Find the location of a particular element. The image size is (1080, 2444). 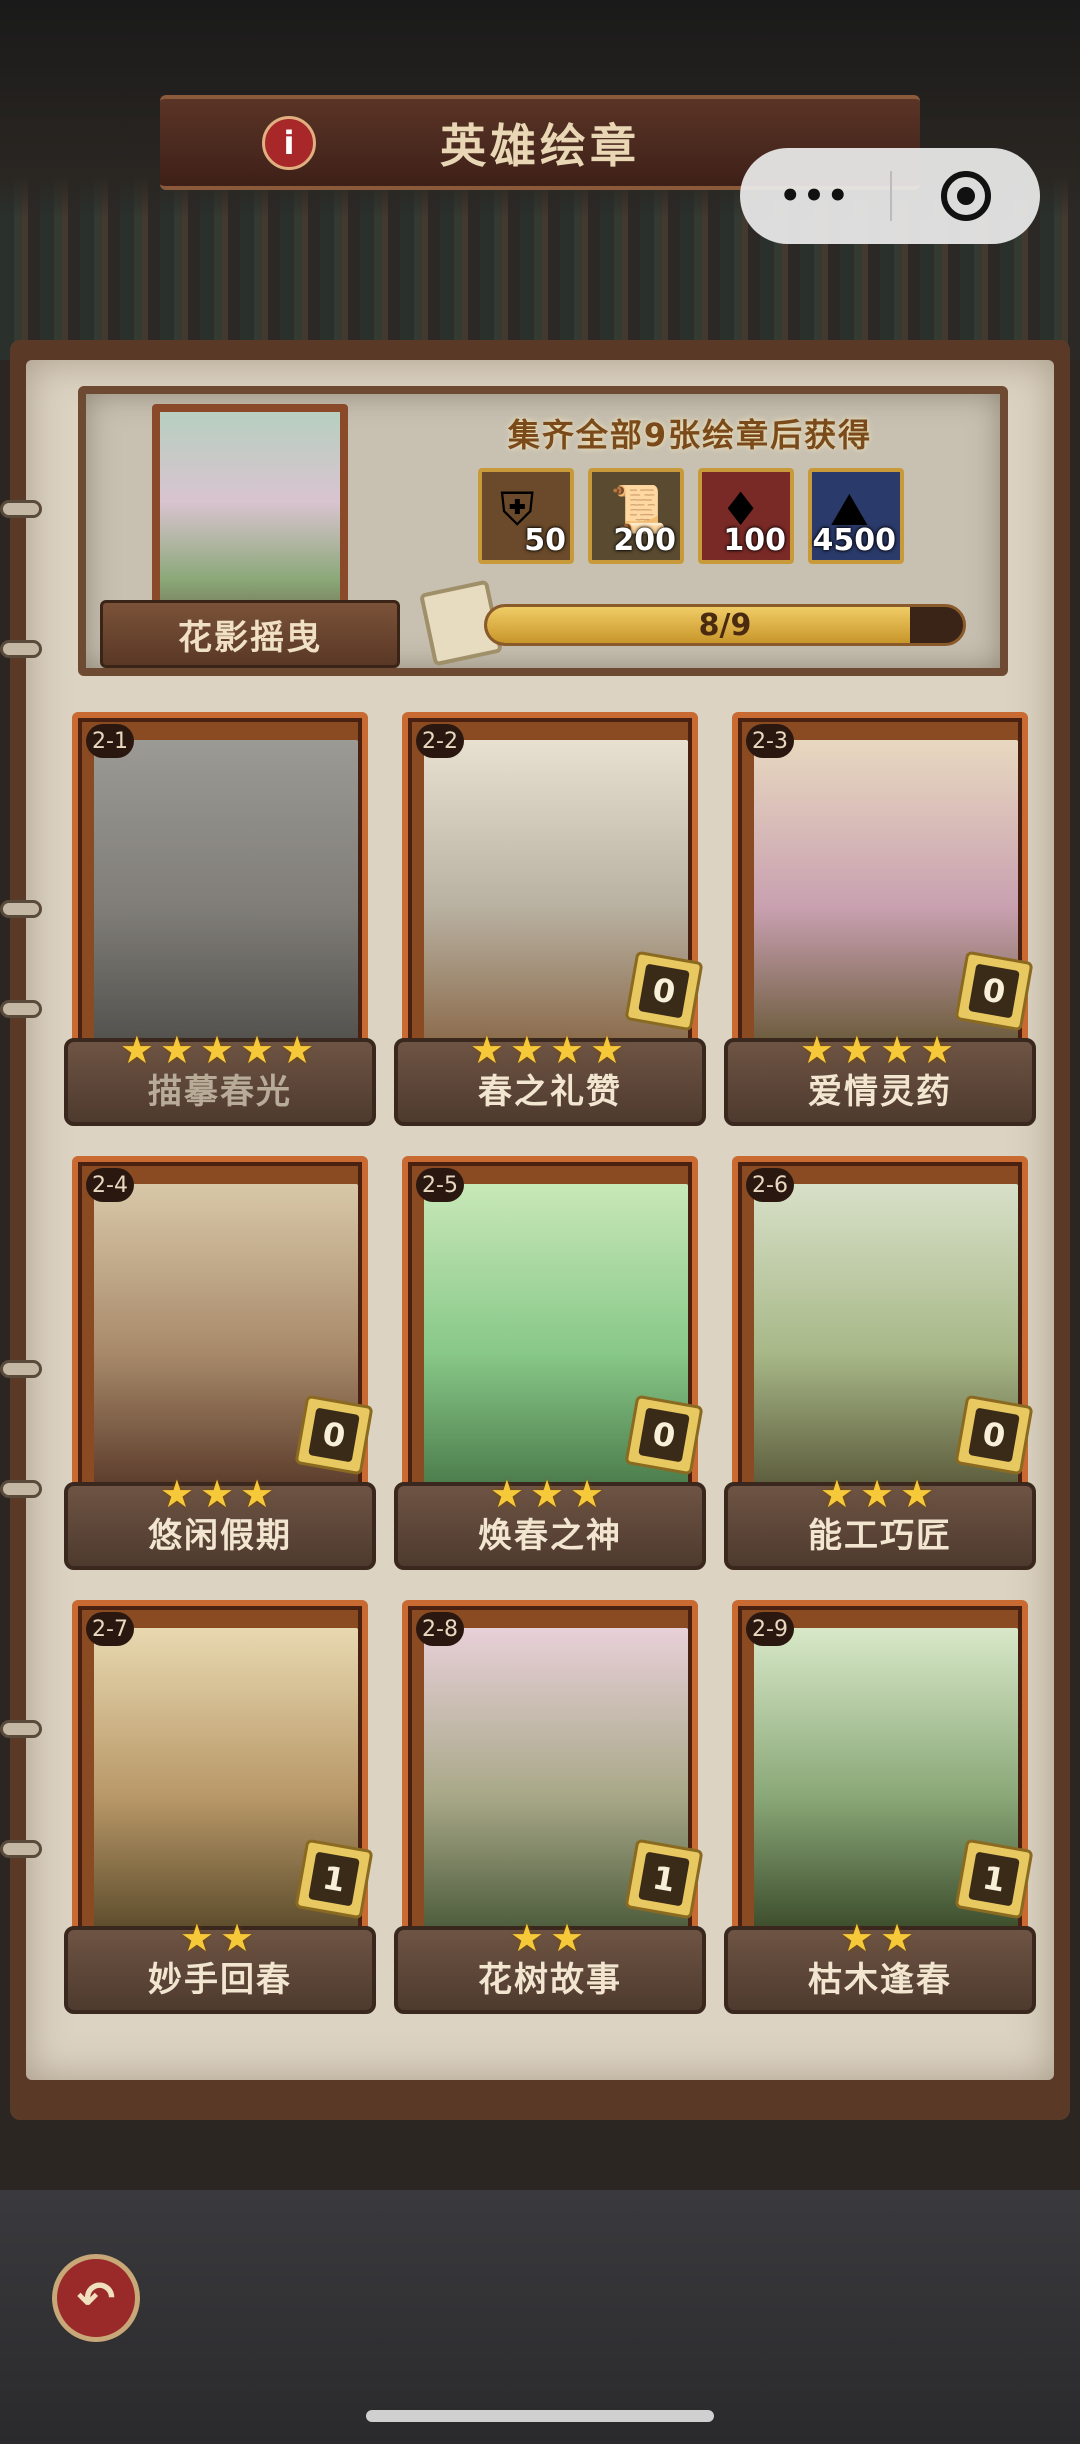

mini-program-capsule: ••• is located at coordinates (890, 196).